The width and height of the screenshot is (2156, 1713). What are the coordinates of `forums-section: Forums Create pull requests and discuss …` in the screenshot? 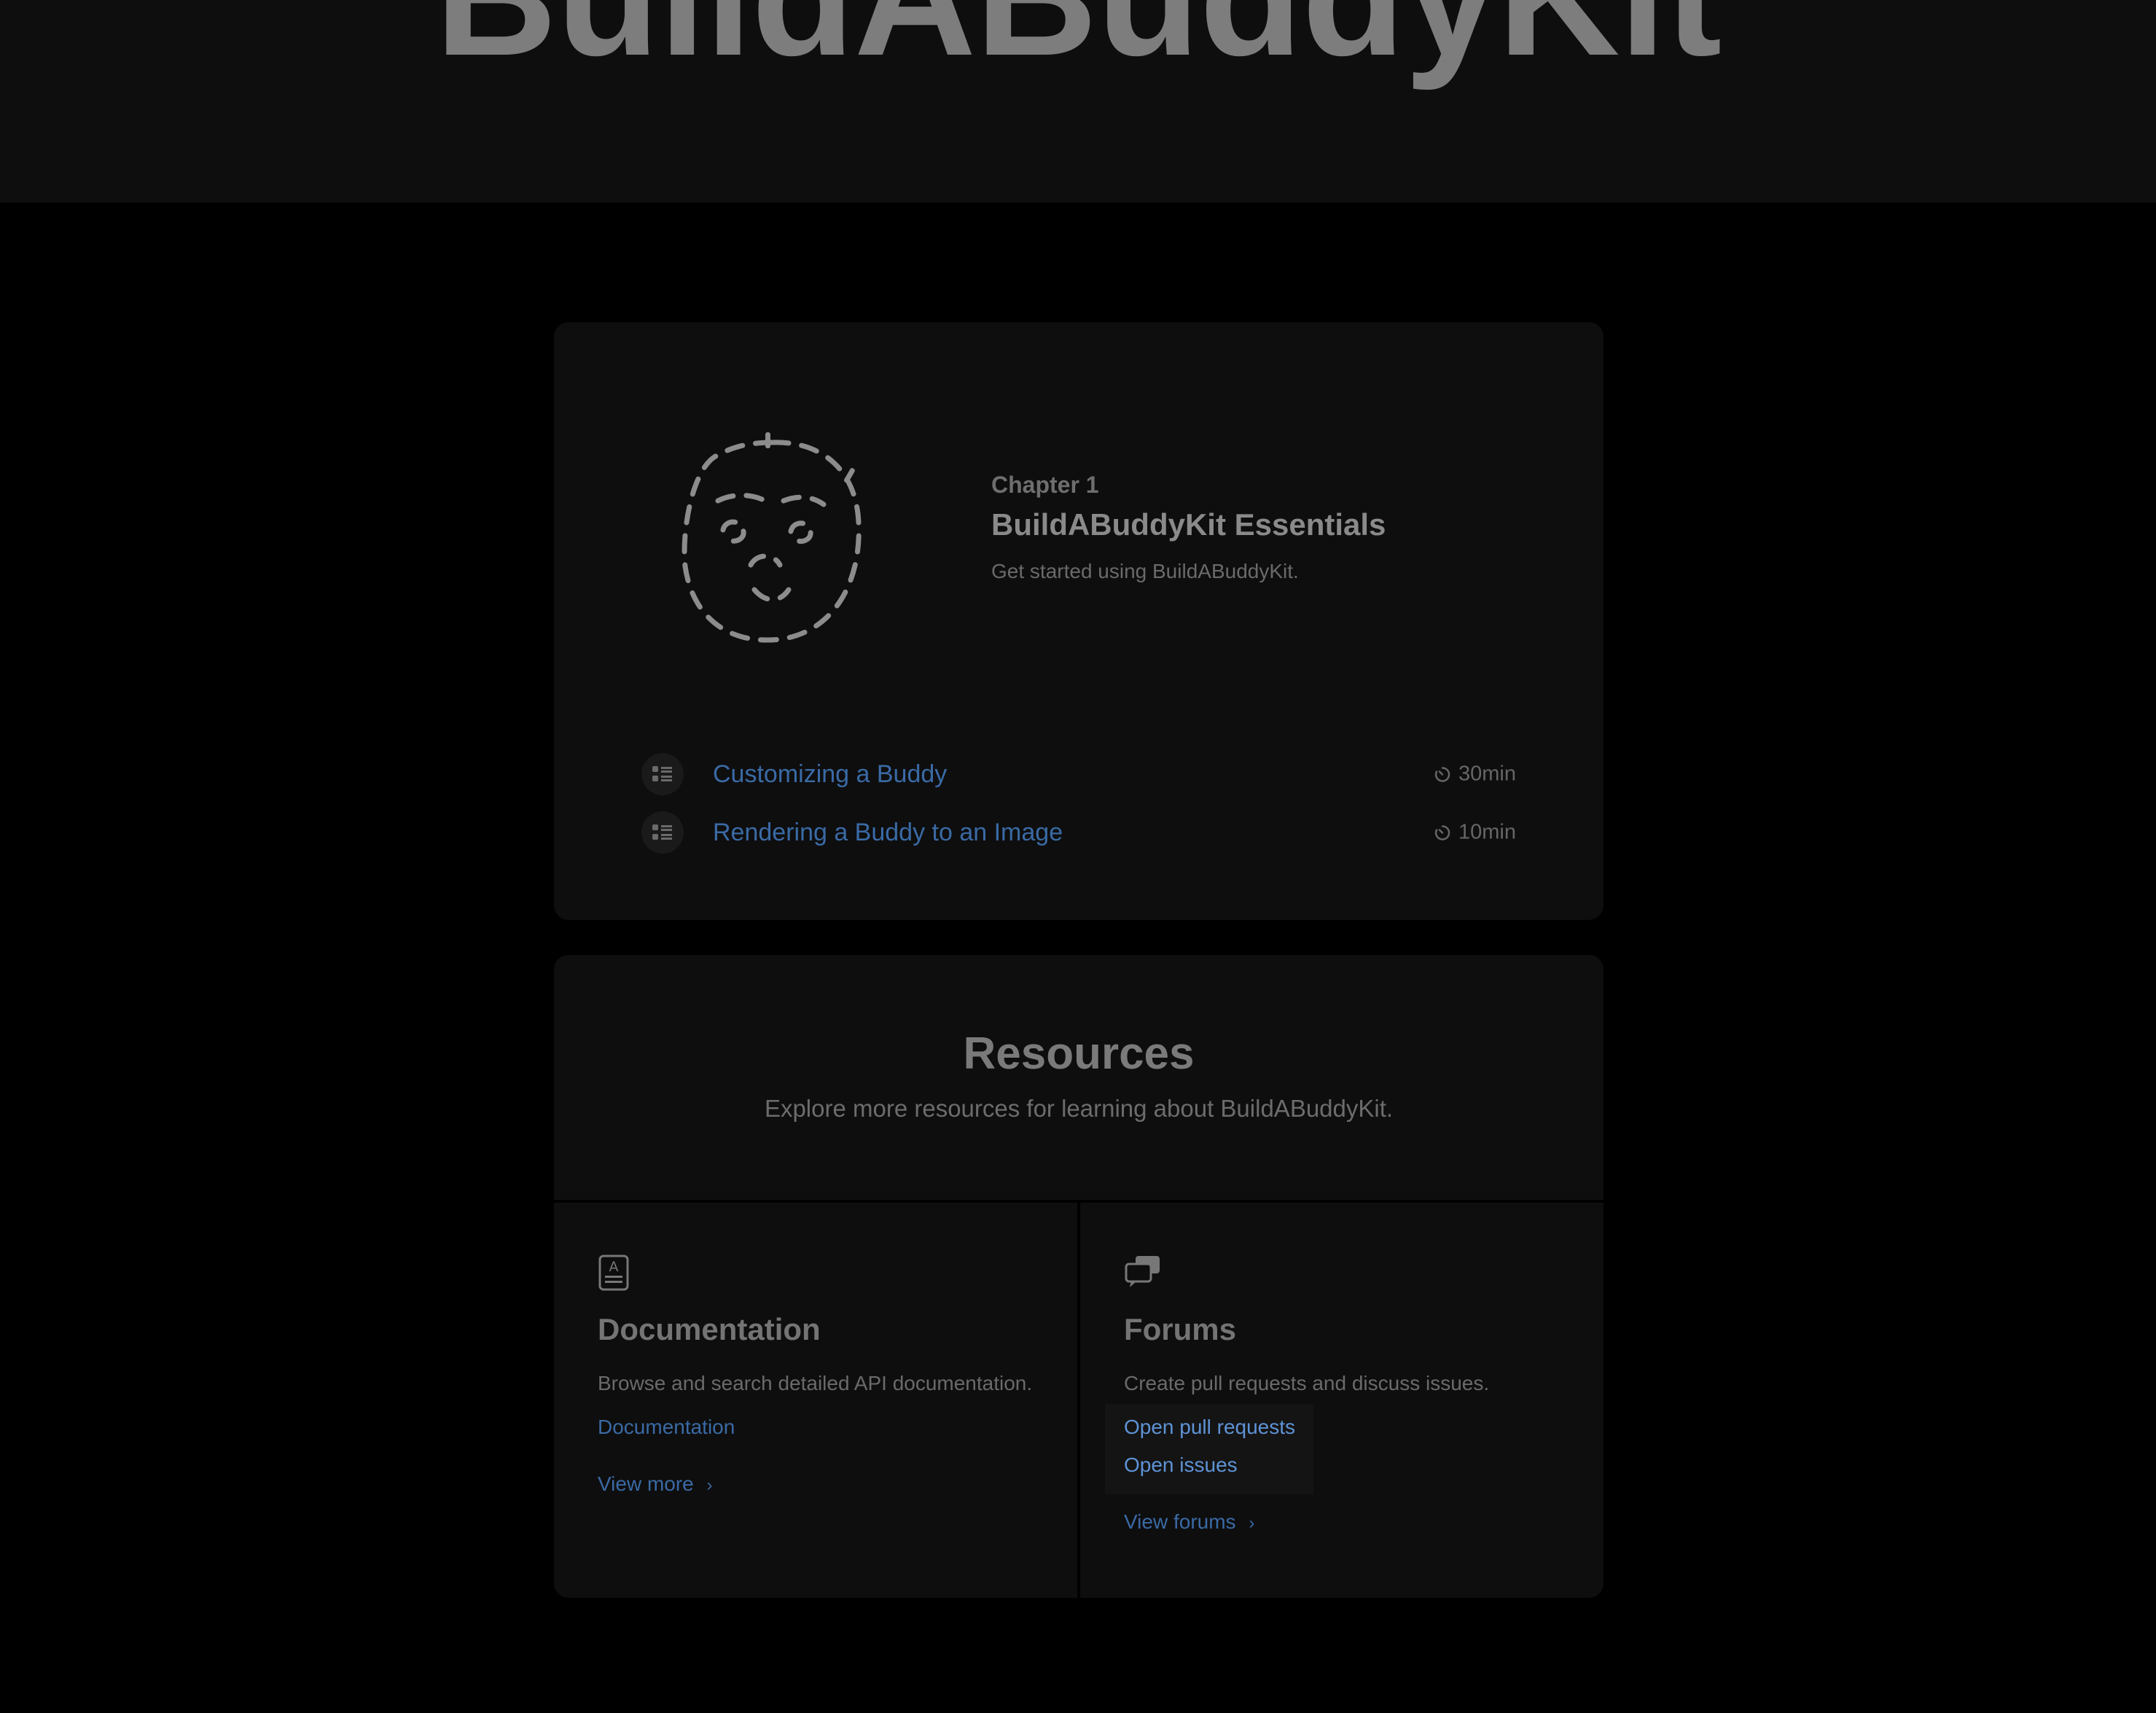 It's located at (1348, 1400).